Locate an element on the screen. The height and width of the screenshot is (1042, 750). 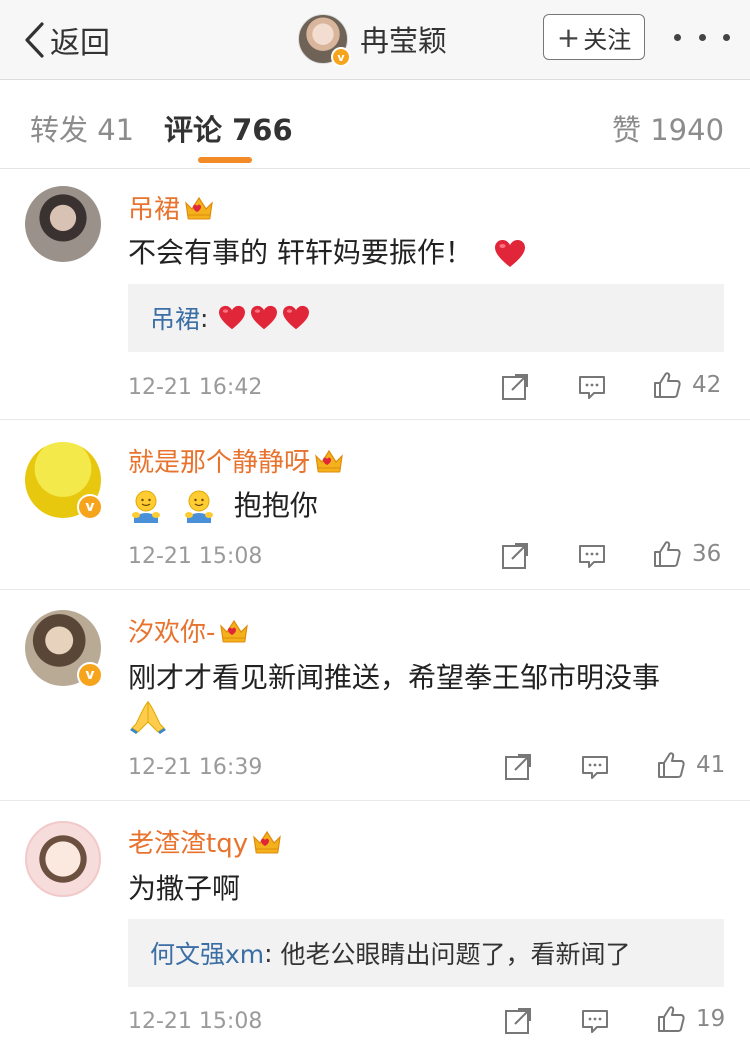
reply-preview: 吊裙 : is located at coordinates (426, 318).